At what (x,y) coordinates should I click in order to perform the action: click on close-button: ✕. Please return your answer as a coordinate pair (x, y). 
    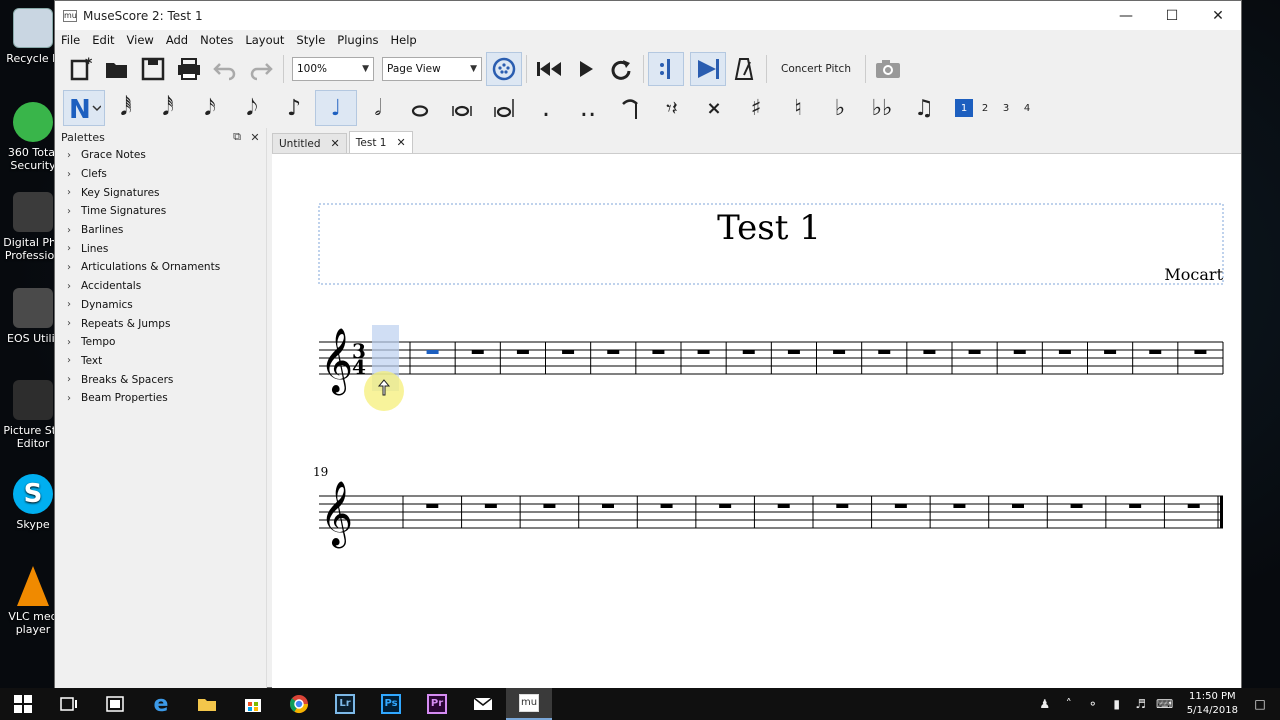
    Looking at the image, I should click on (1218, 15).